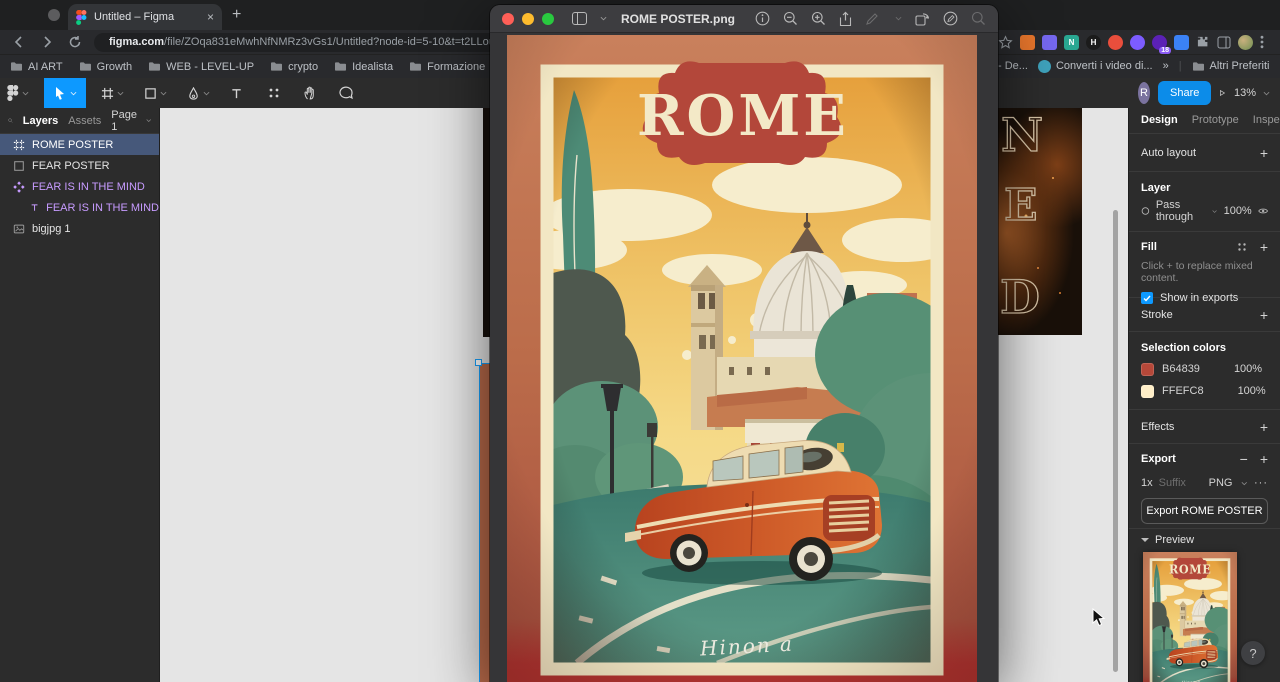 Image resolution: width=1280 pixels, height=682 pixels. I want to click on bookmarks-overflow-chevrons: », so click(1166, 66).